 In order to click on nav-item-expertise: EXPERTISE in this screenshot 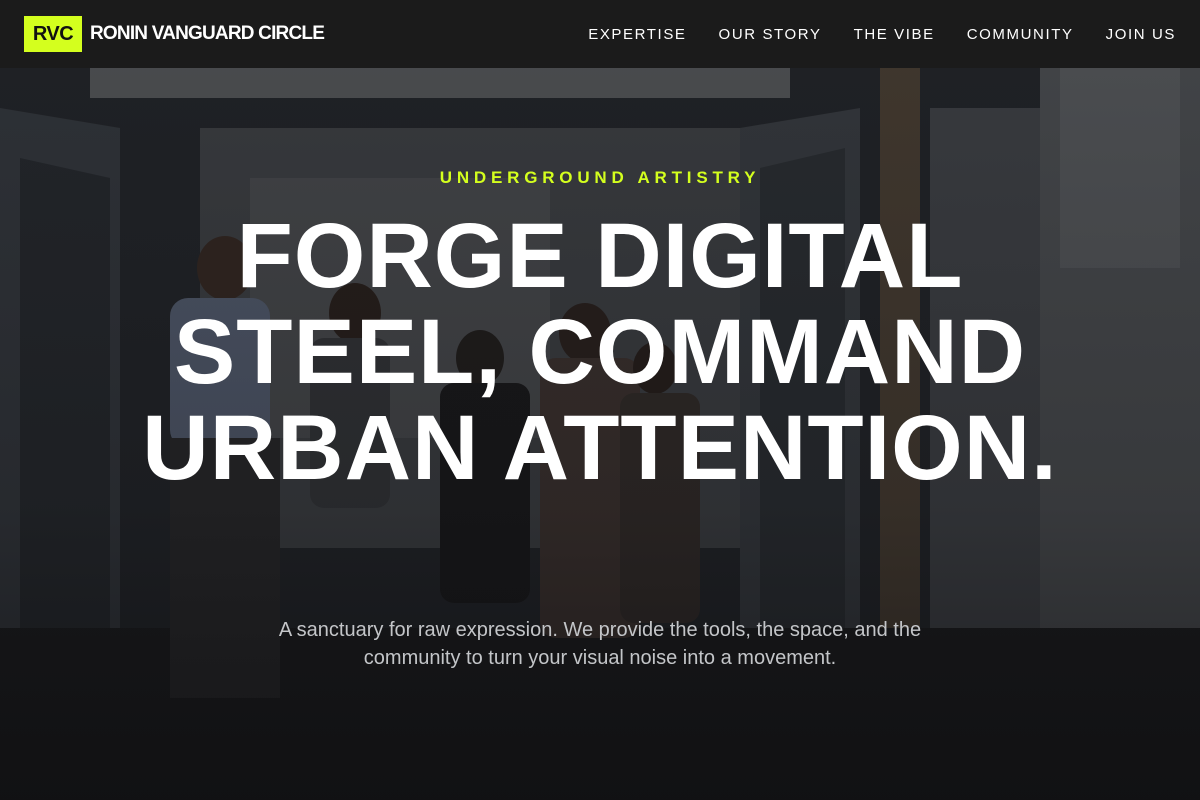, I will do `click(637, 34)`.